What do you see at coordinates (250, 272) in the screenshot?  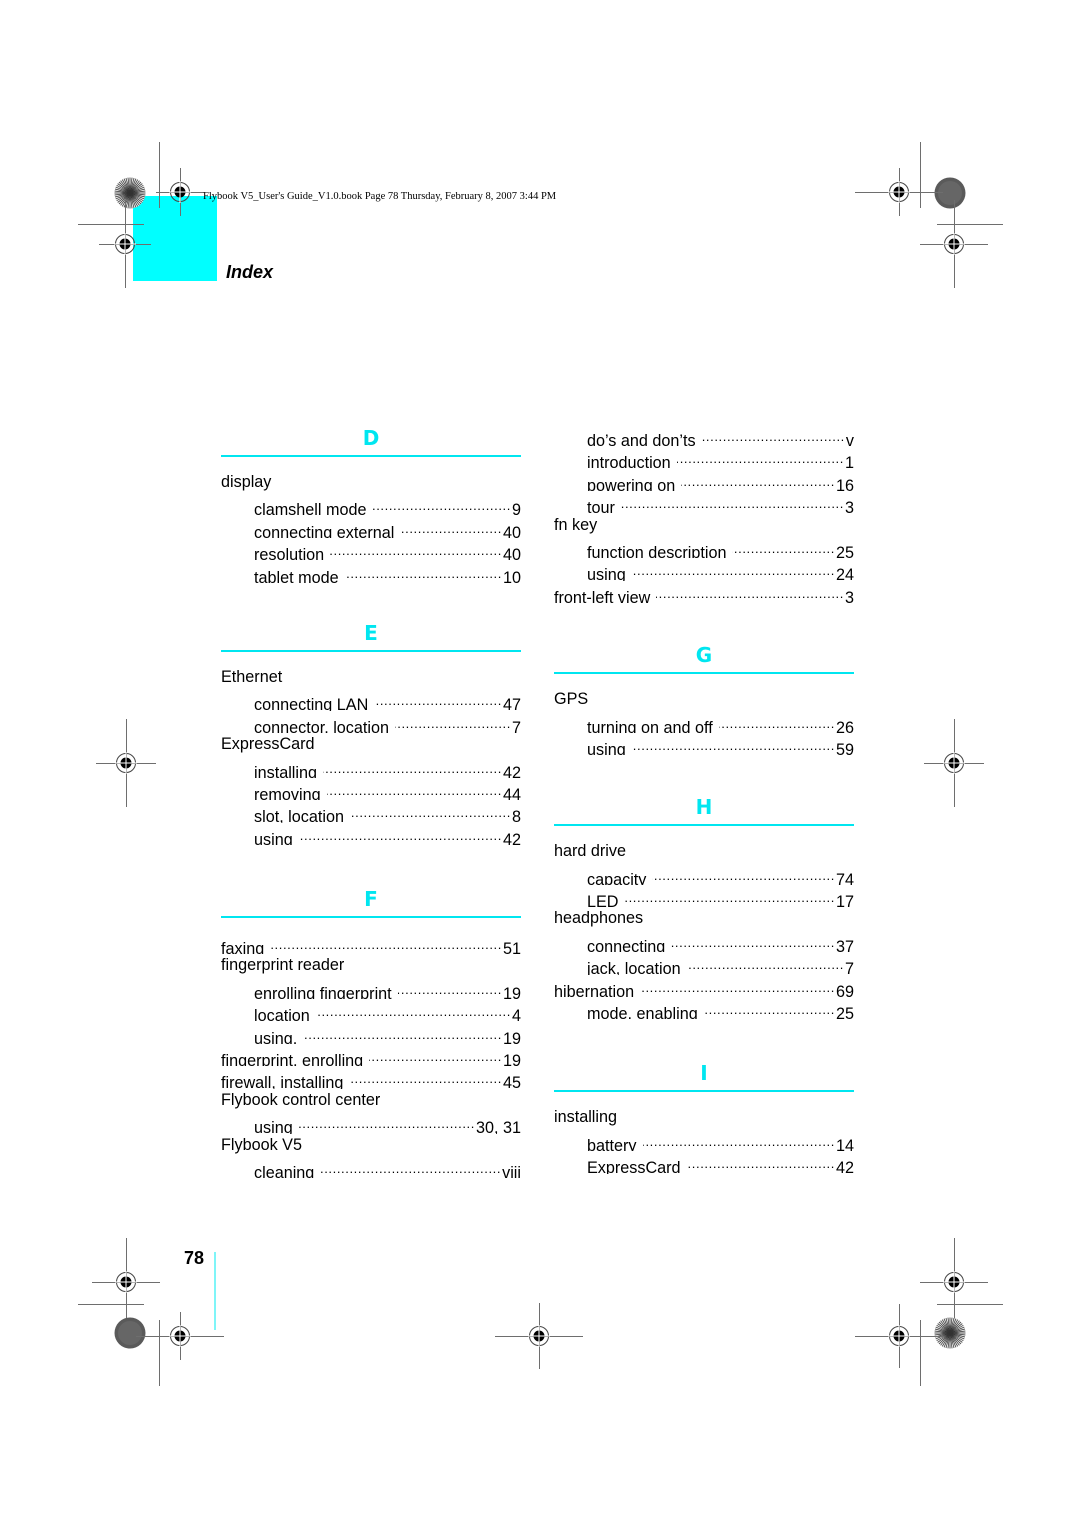 I see `page-title: Index` at bounding box center [250, 272].